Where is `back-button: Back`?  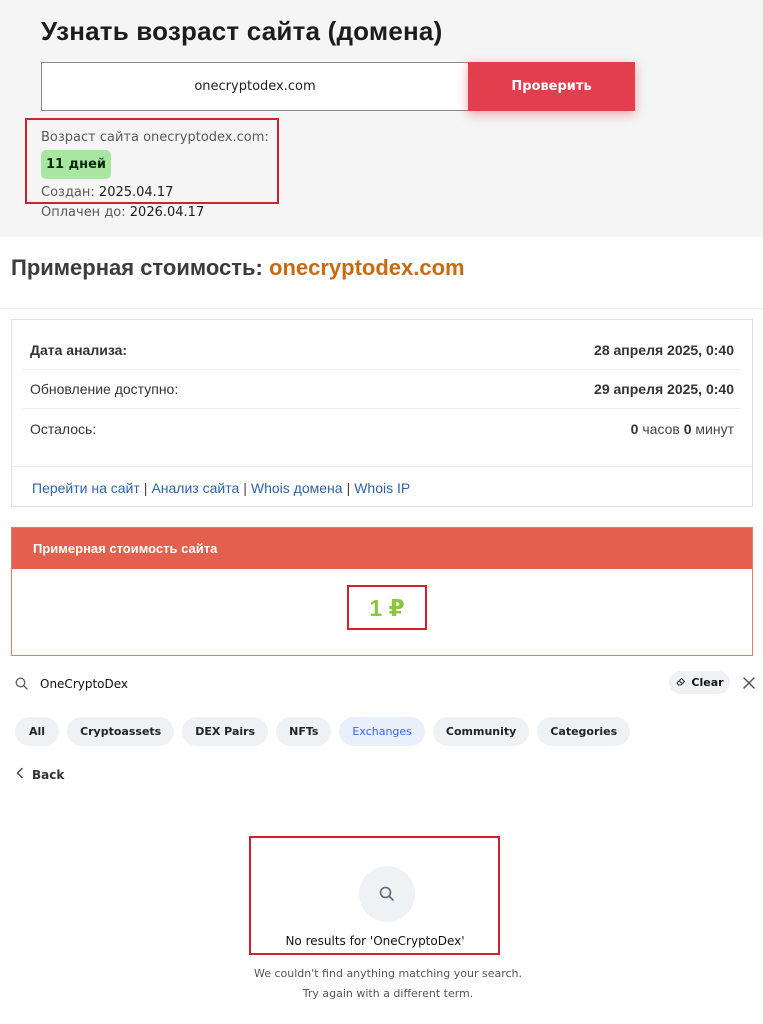 back-button: Back is located at coordinates (40, 774).